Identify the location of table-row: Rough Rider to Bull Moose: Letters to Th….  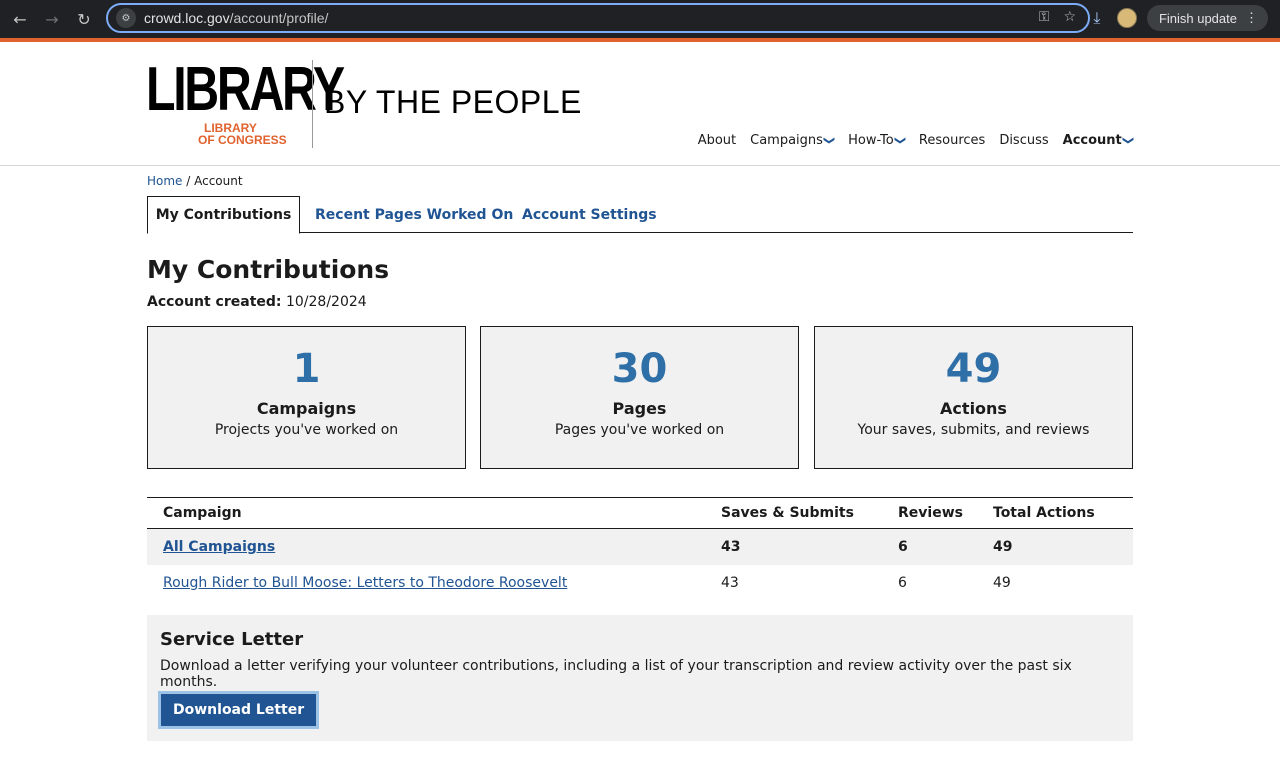
(640, 583).